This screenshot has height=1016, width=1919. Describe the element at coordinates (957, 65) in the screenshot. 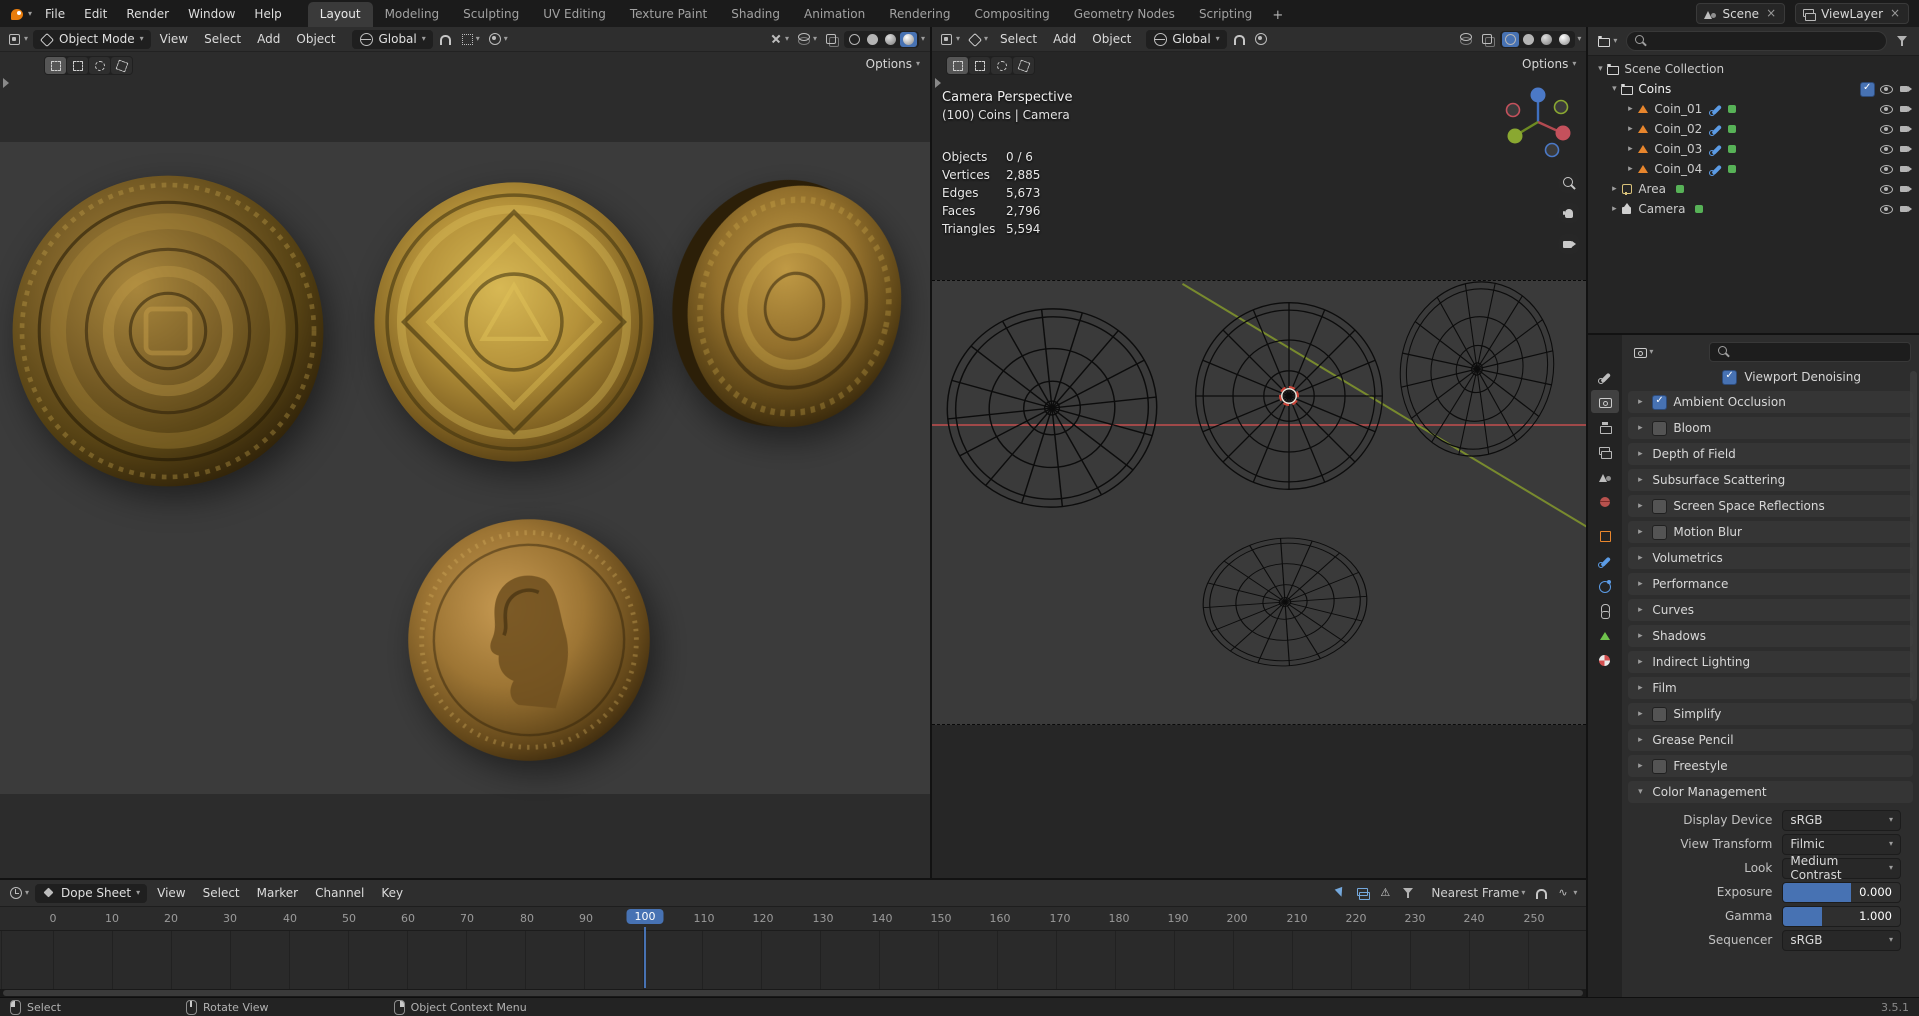

I see `select-tweak-button` at that location.